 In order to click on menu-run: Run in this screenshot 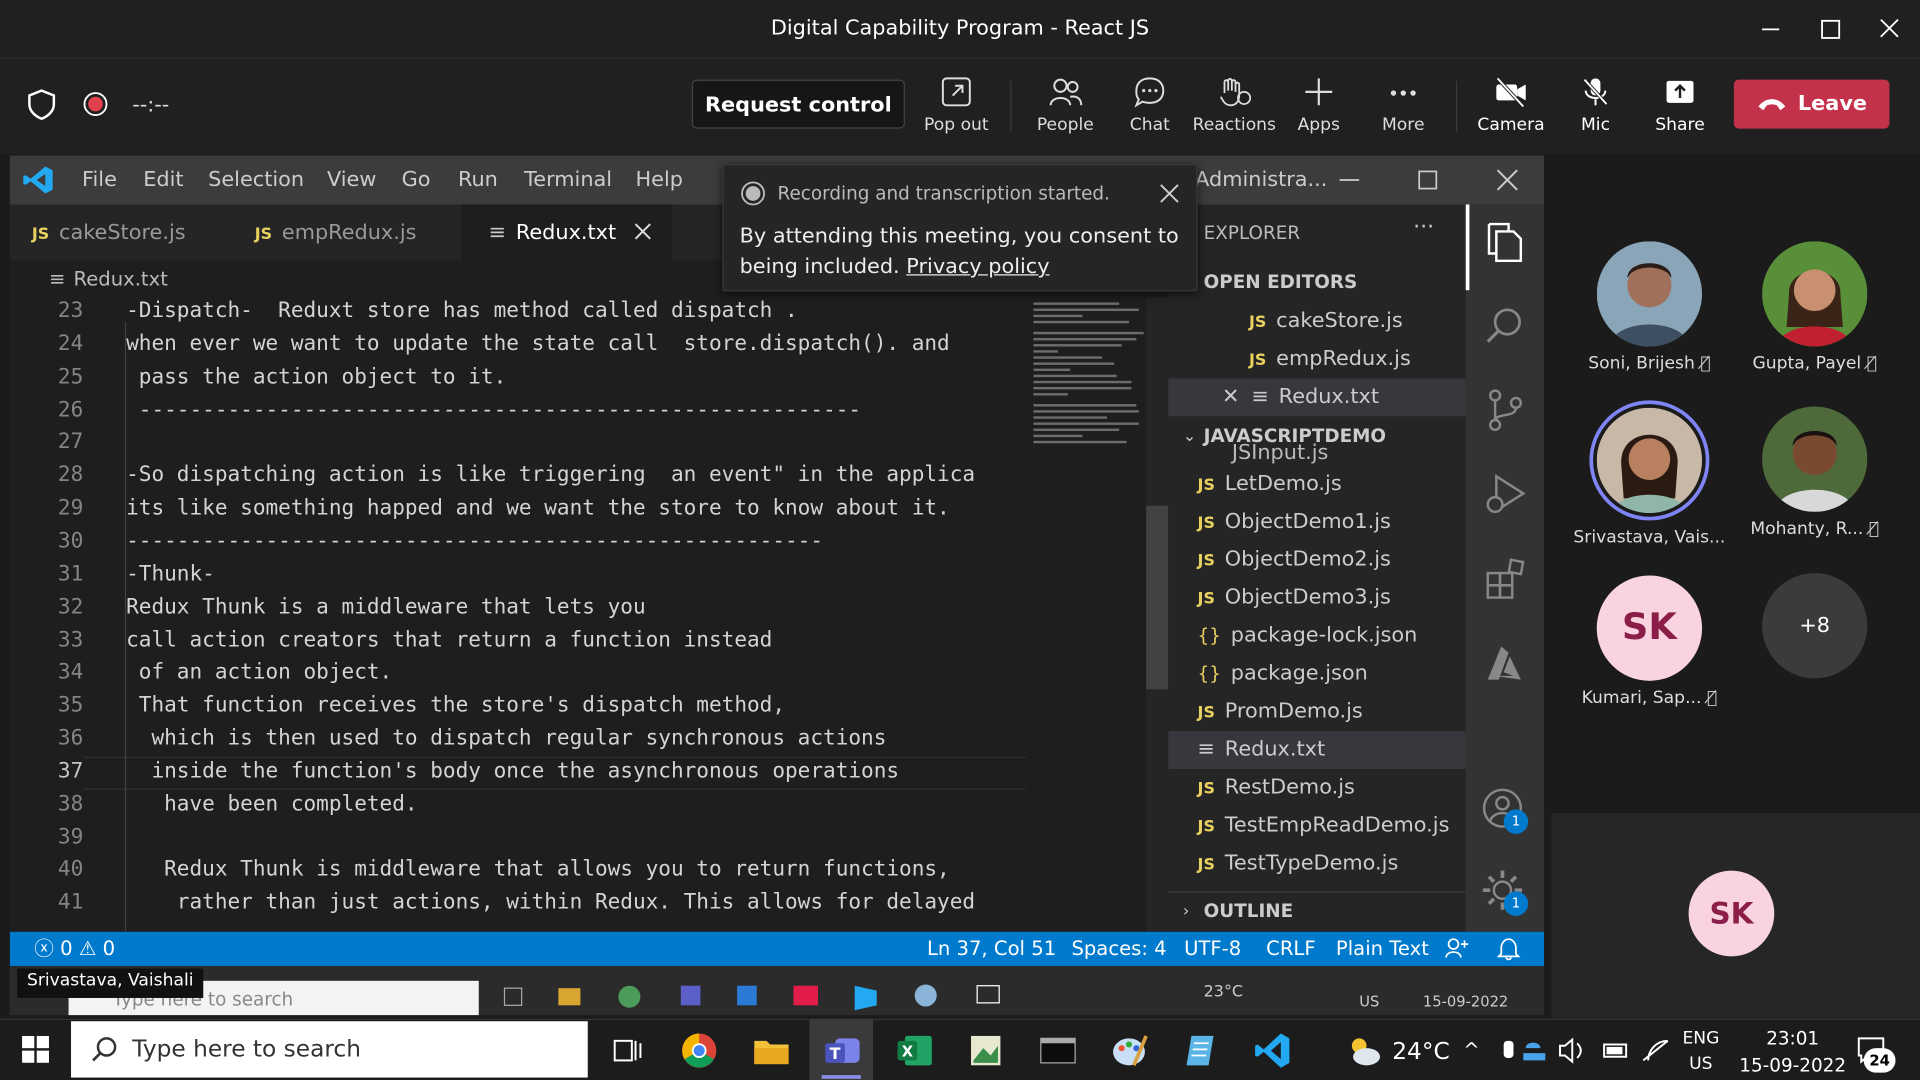, I will do `click(478, 180)`.